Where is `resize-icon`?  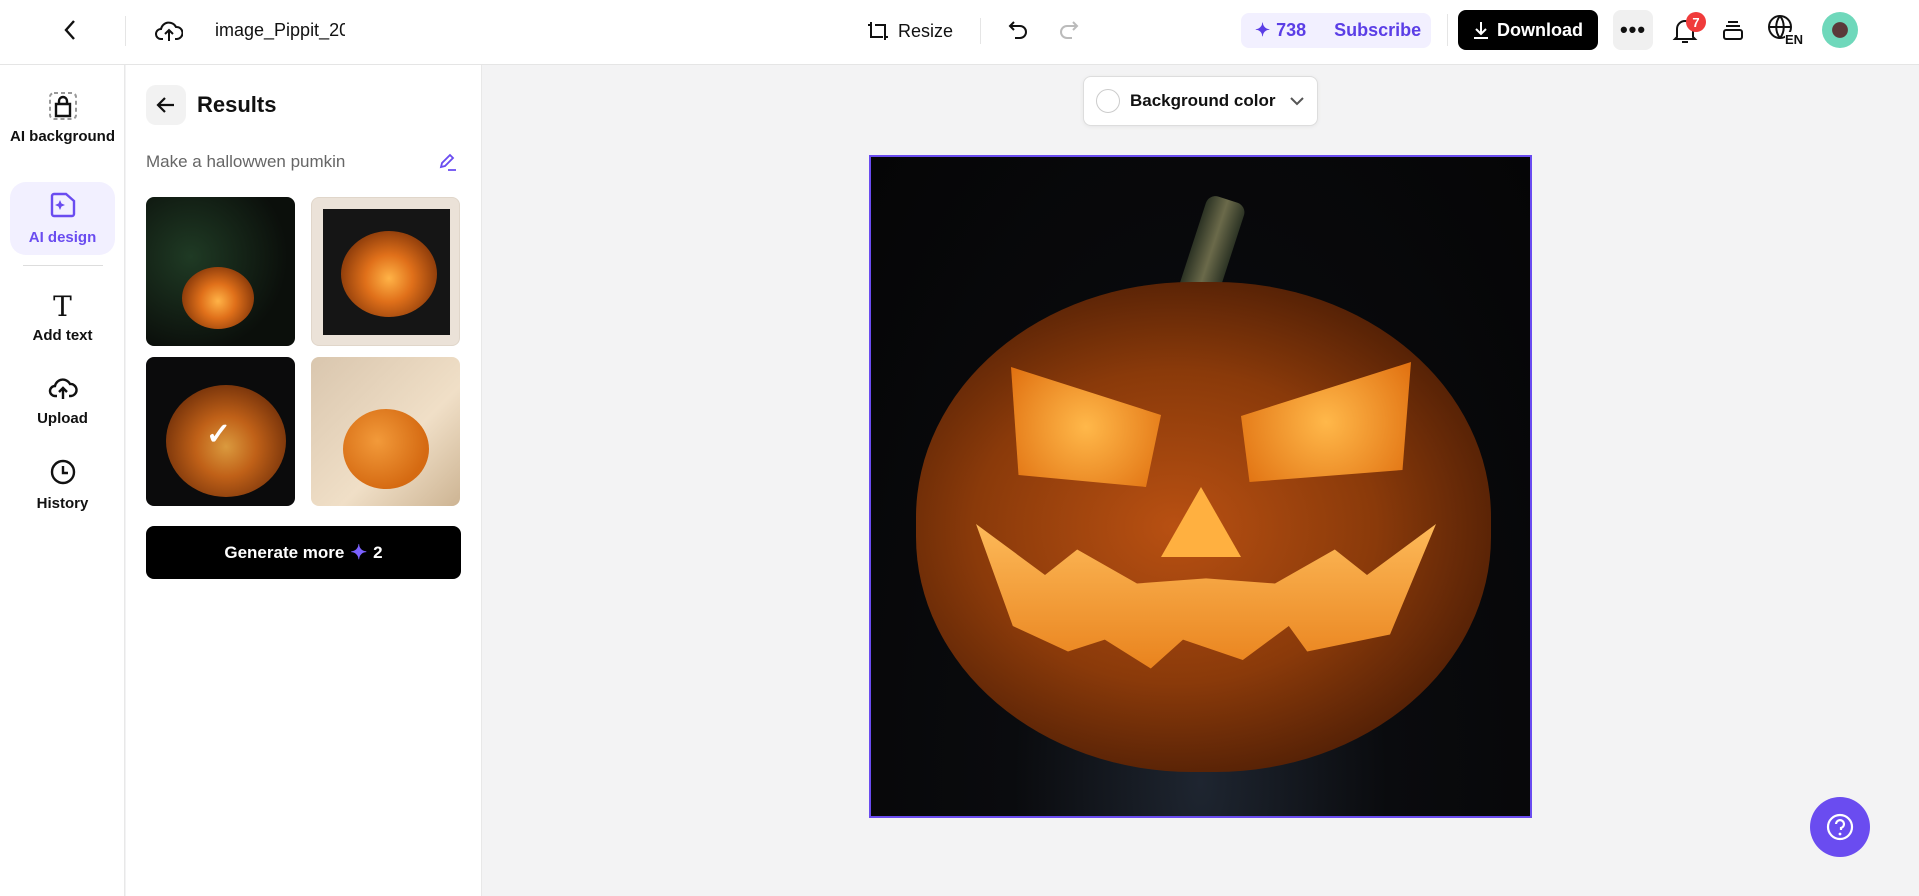
resize-icon is located at coordinates (878, 31).